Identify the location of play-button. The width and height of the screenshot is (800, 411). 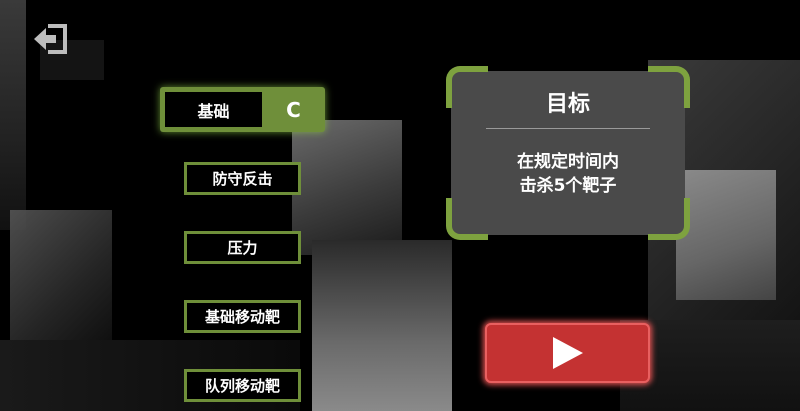
(567, 353).